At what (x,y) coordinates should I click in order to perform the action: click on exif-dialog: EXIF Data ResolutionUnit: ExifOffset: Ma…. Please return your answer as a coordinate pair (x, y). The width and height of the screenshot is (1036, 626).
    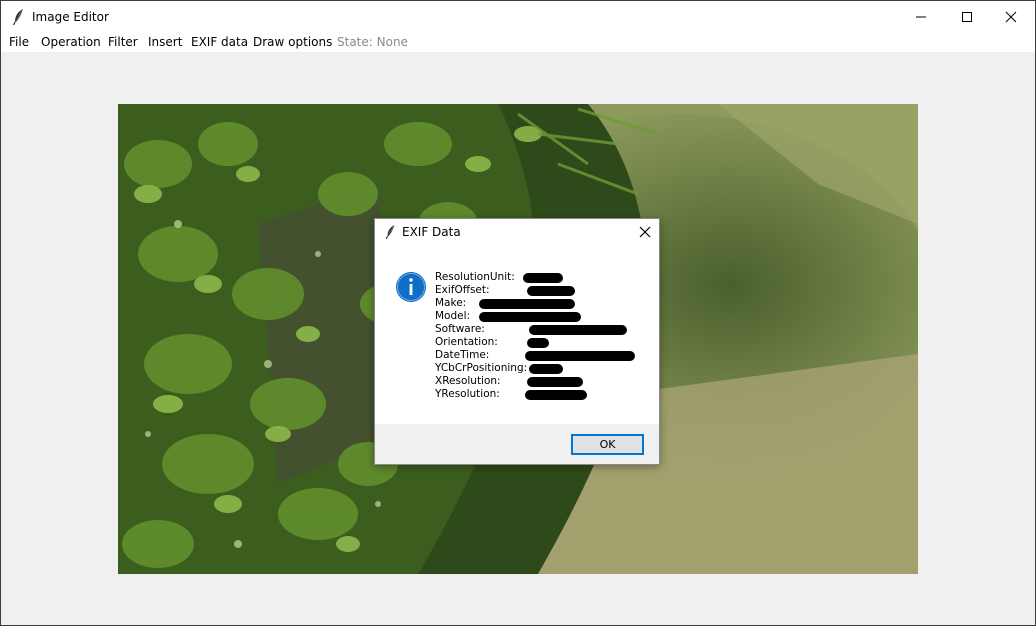
    Looking at the image, I should click on (517, 341).